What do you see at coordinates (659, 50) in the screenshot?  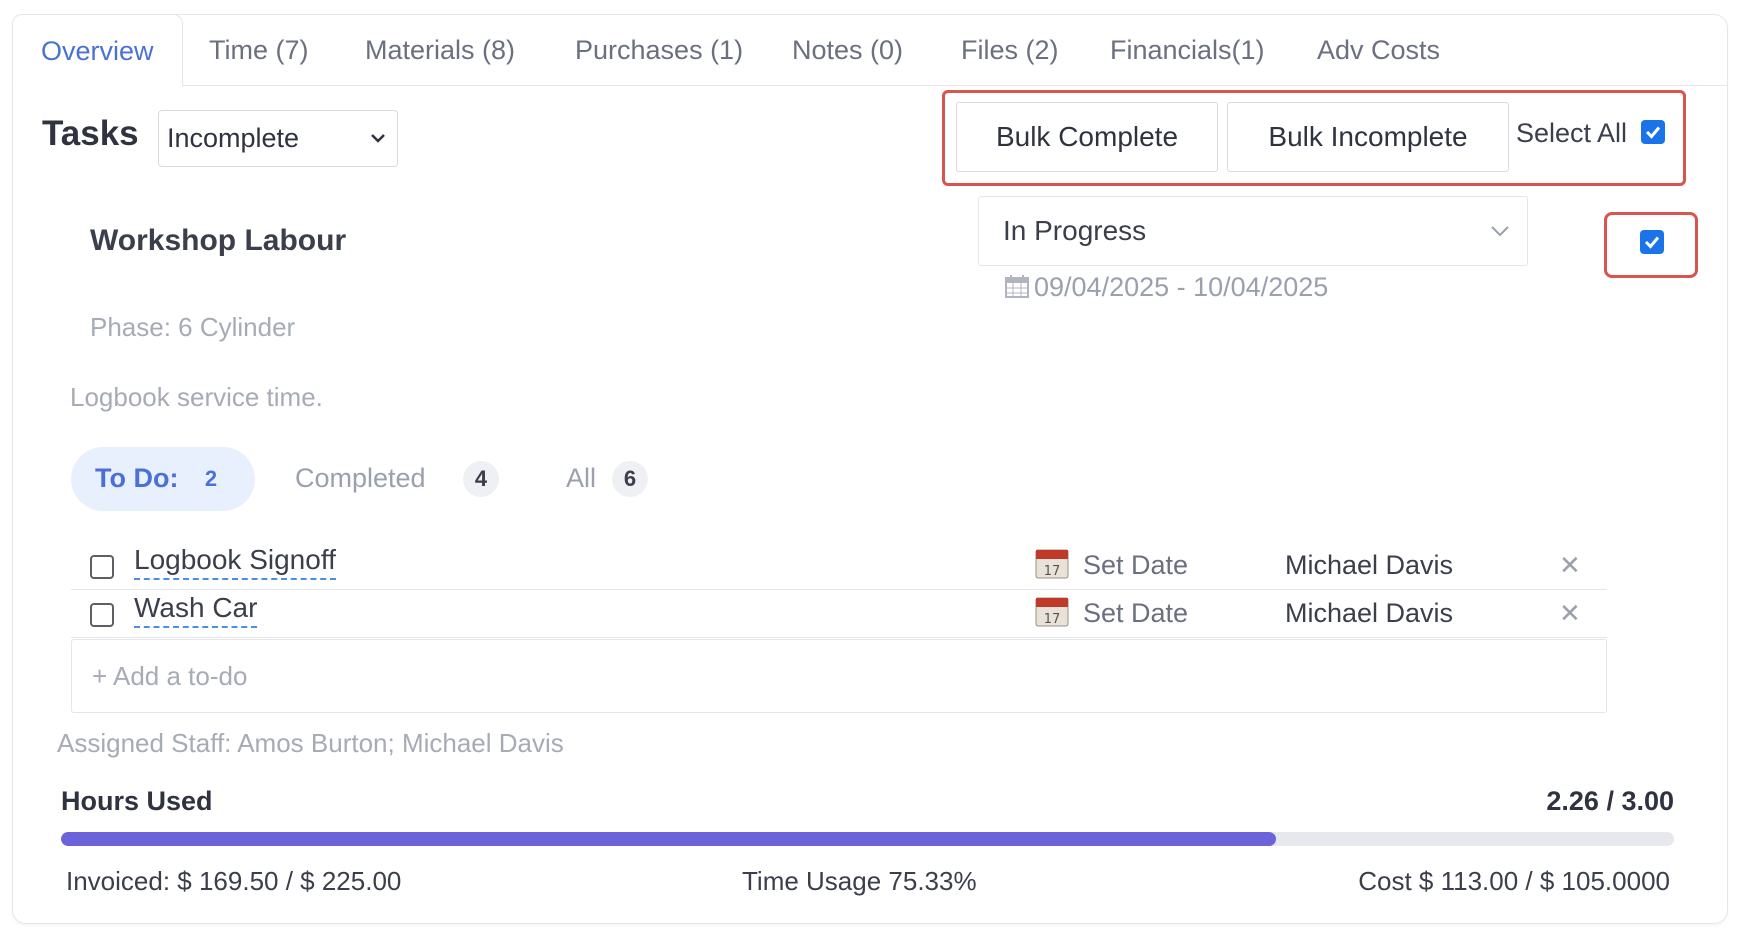 I see `tab-purchases: Purchases (1)` at bounding box center [659, 50].